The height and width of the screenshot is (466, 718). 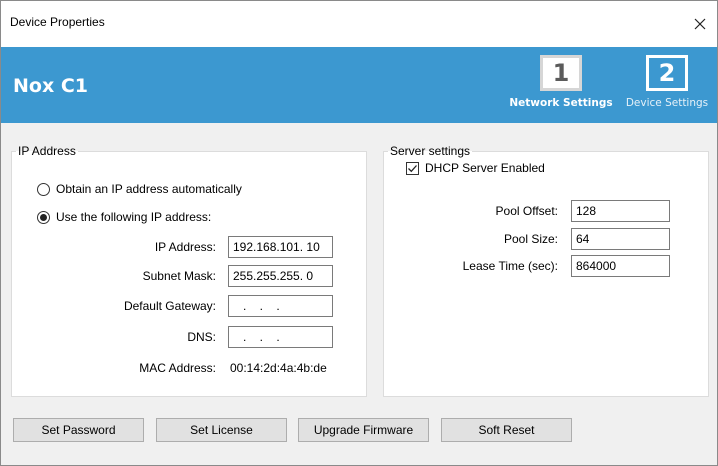 I want to click on title-bar: Device Properties, so click(x=359, y=24).